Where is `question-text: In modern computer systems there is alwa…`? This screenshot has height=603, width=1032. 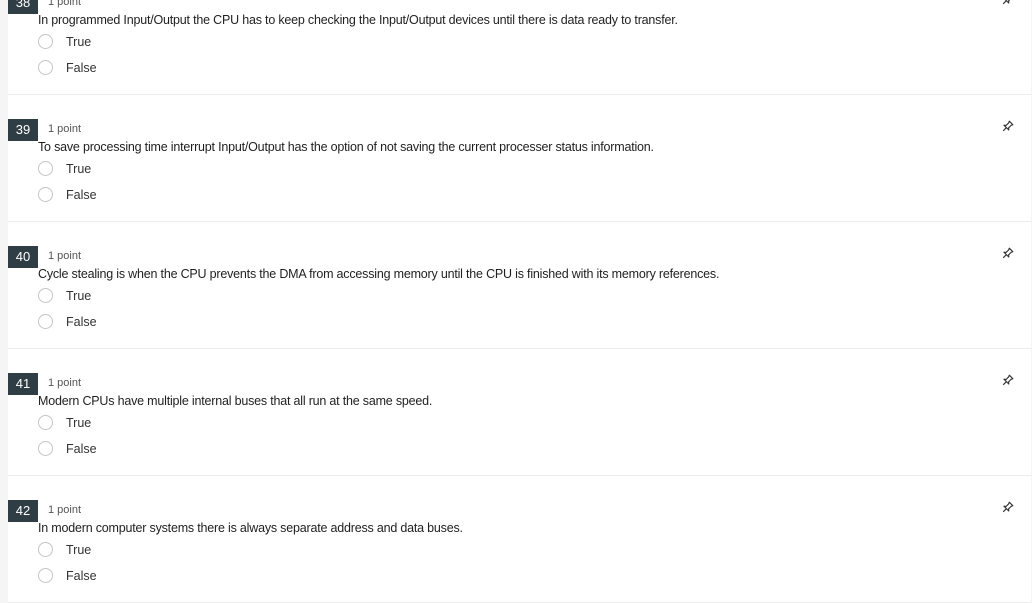
question-text: In modern computer systems there is alwa… is located at coordinates (250, 528).